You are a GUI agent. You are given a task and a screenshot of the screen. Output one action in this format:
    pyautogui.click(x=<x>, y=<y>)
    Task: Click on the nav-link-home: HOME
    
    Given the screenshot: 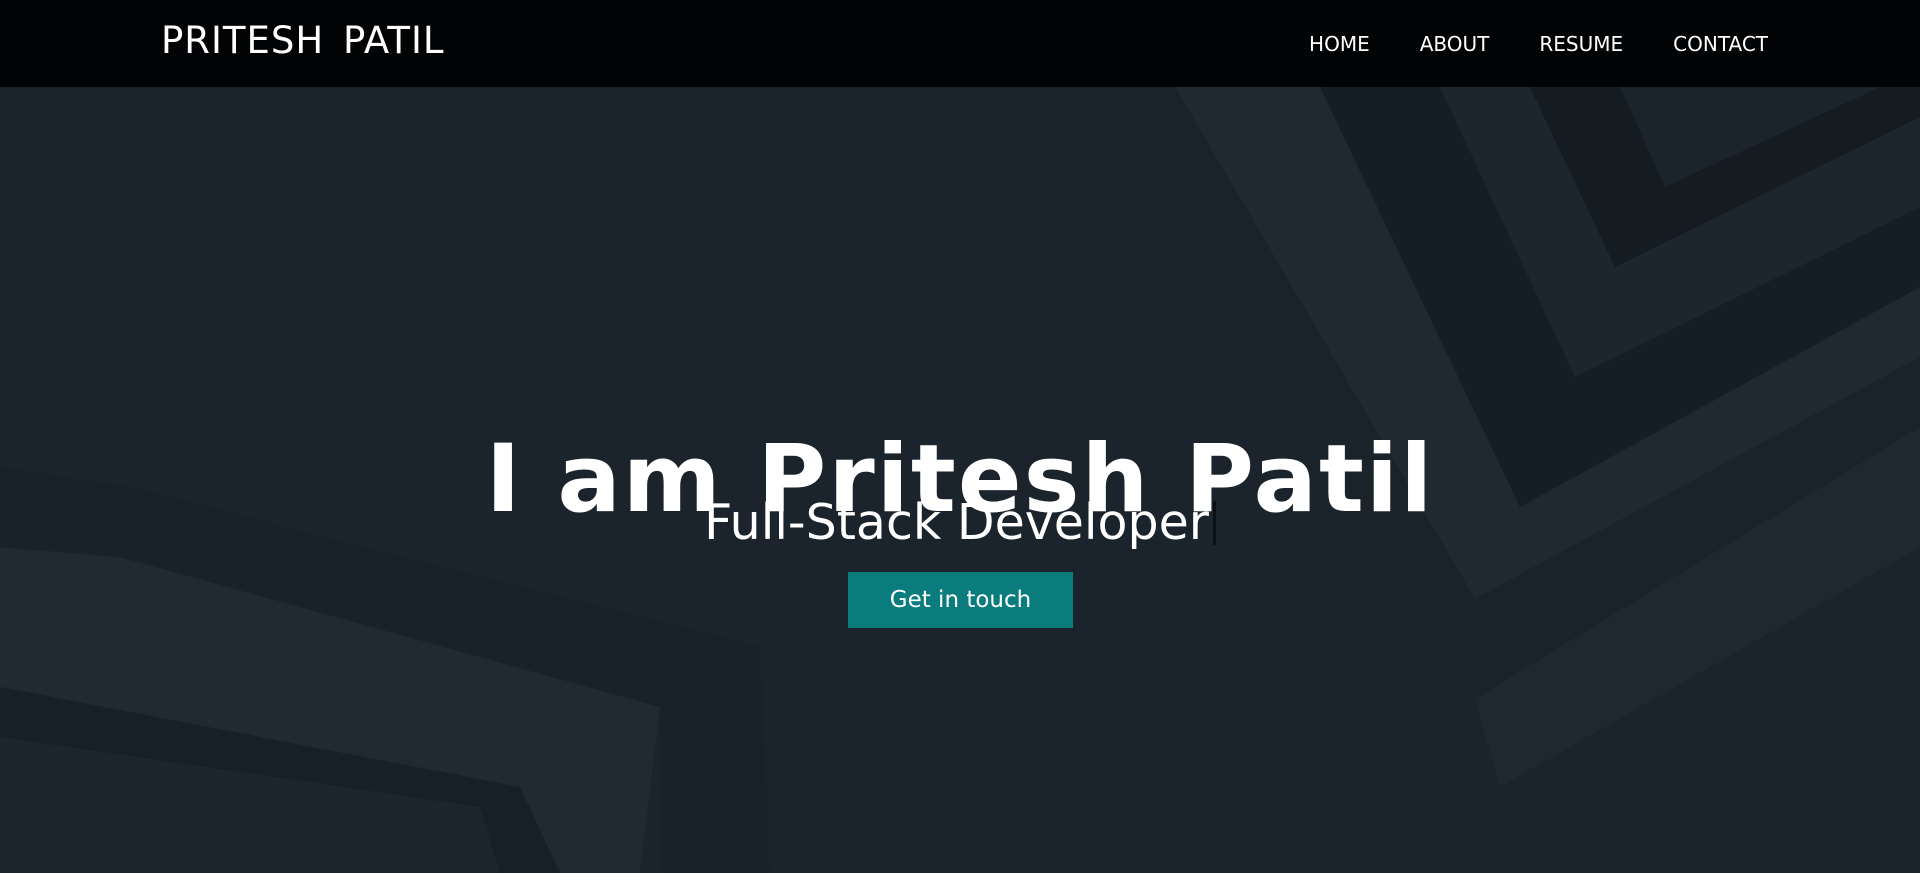 What is the action you would take?
    pyautogui.click(x=1339, y=44)
    